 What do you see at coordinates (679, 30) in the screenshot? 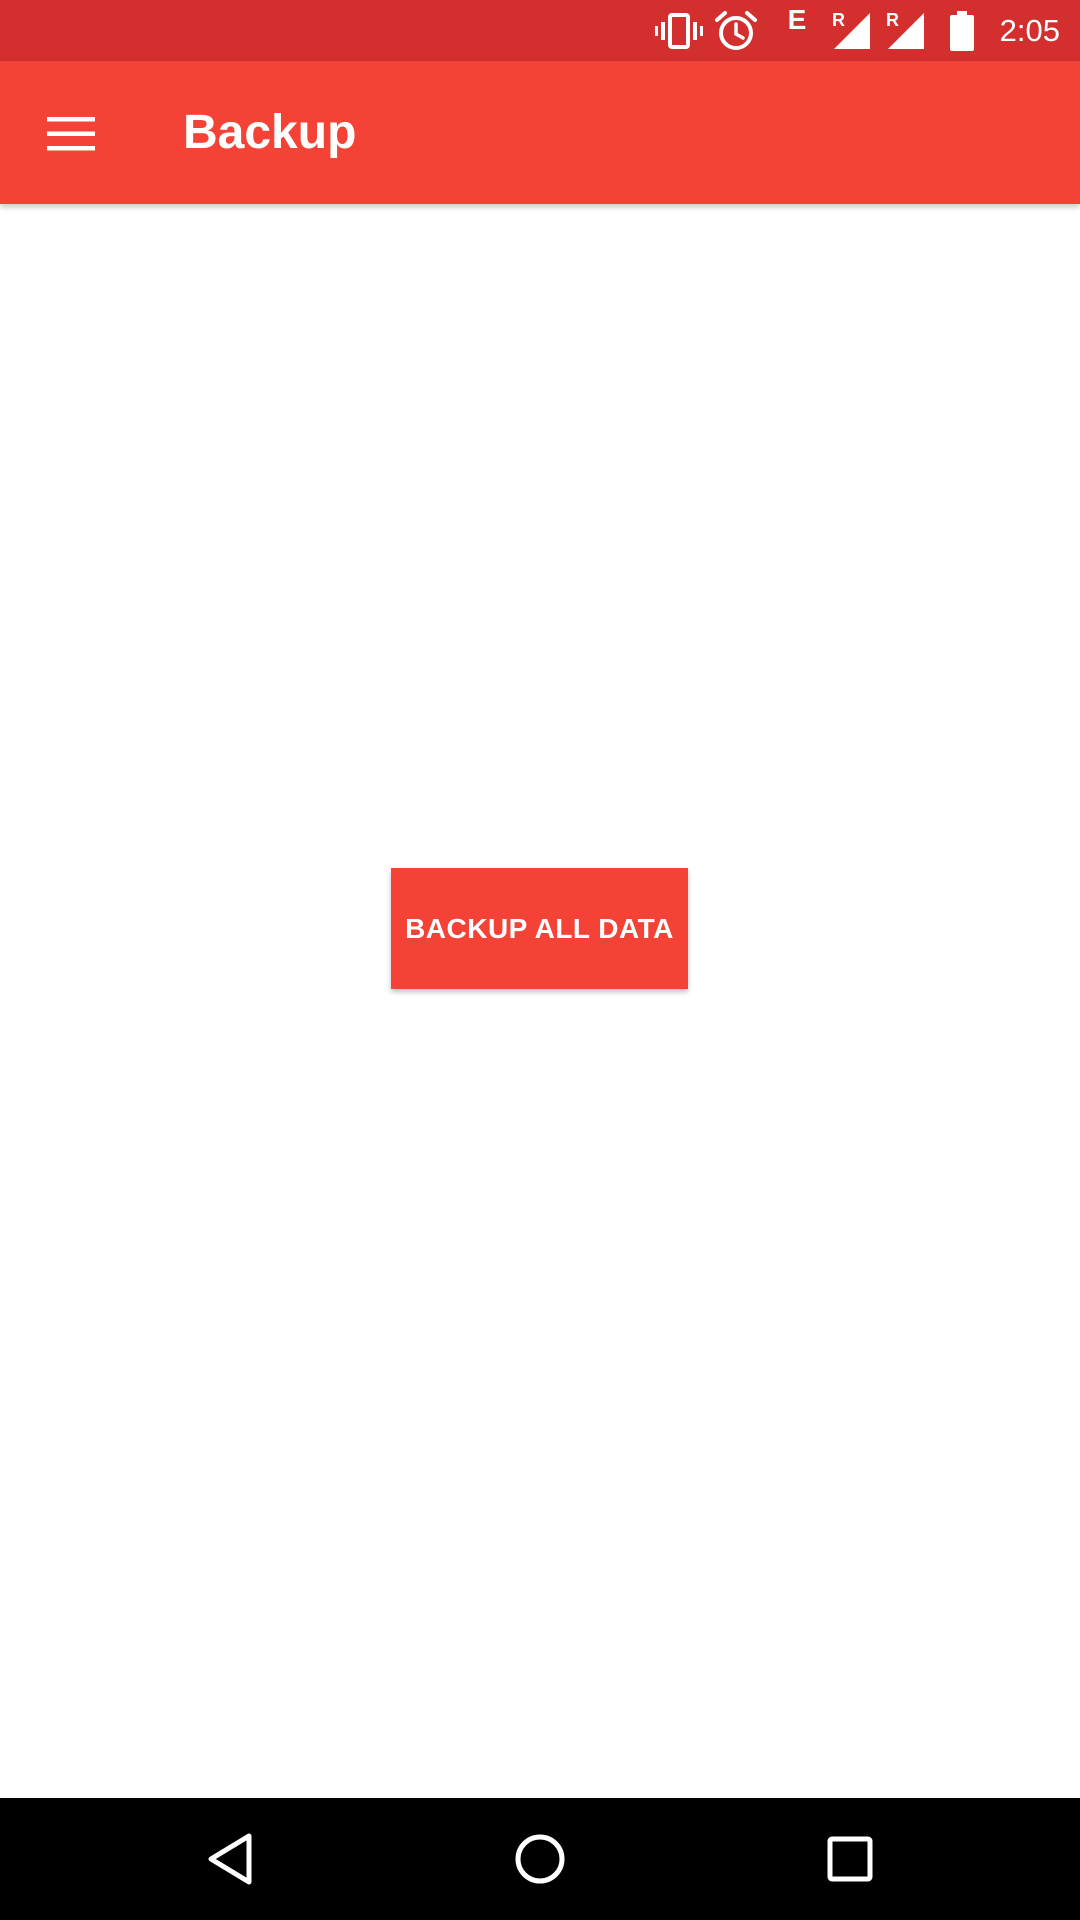
I see `vibrate-icon` at bounding box center [679, 30].